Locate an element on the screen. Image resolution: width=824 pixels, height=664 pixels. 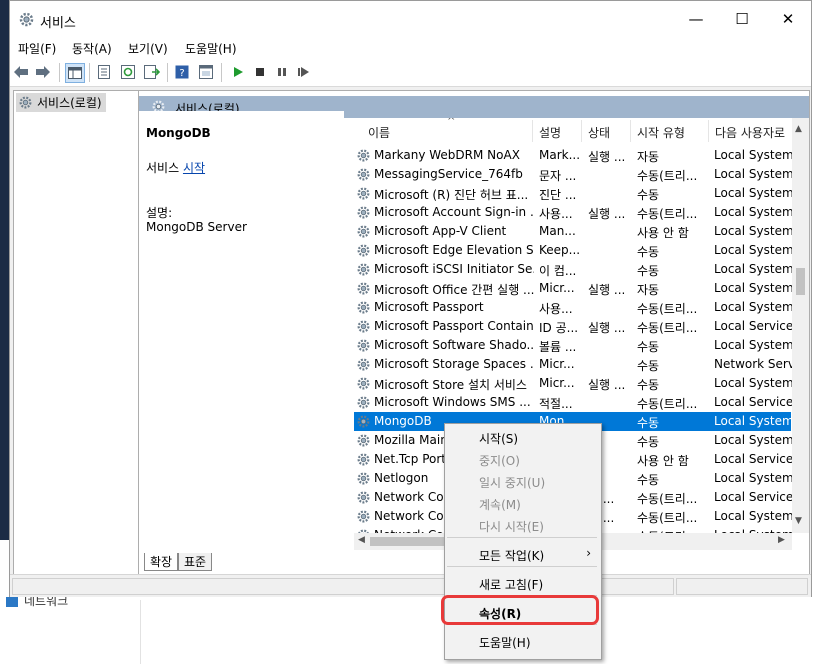
service-name: Microsoft Store 설치 서비스 is located at coordinates (450, 385).